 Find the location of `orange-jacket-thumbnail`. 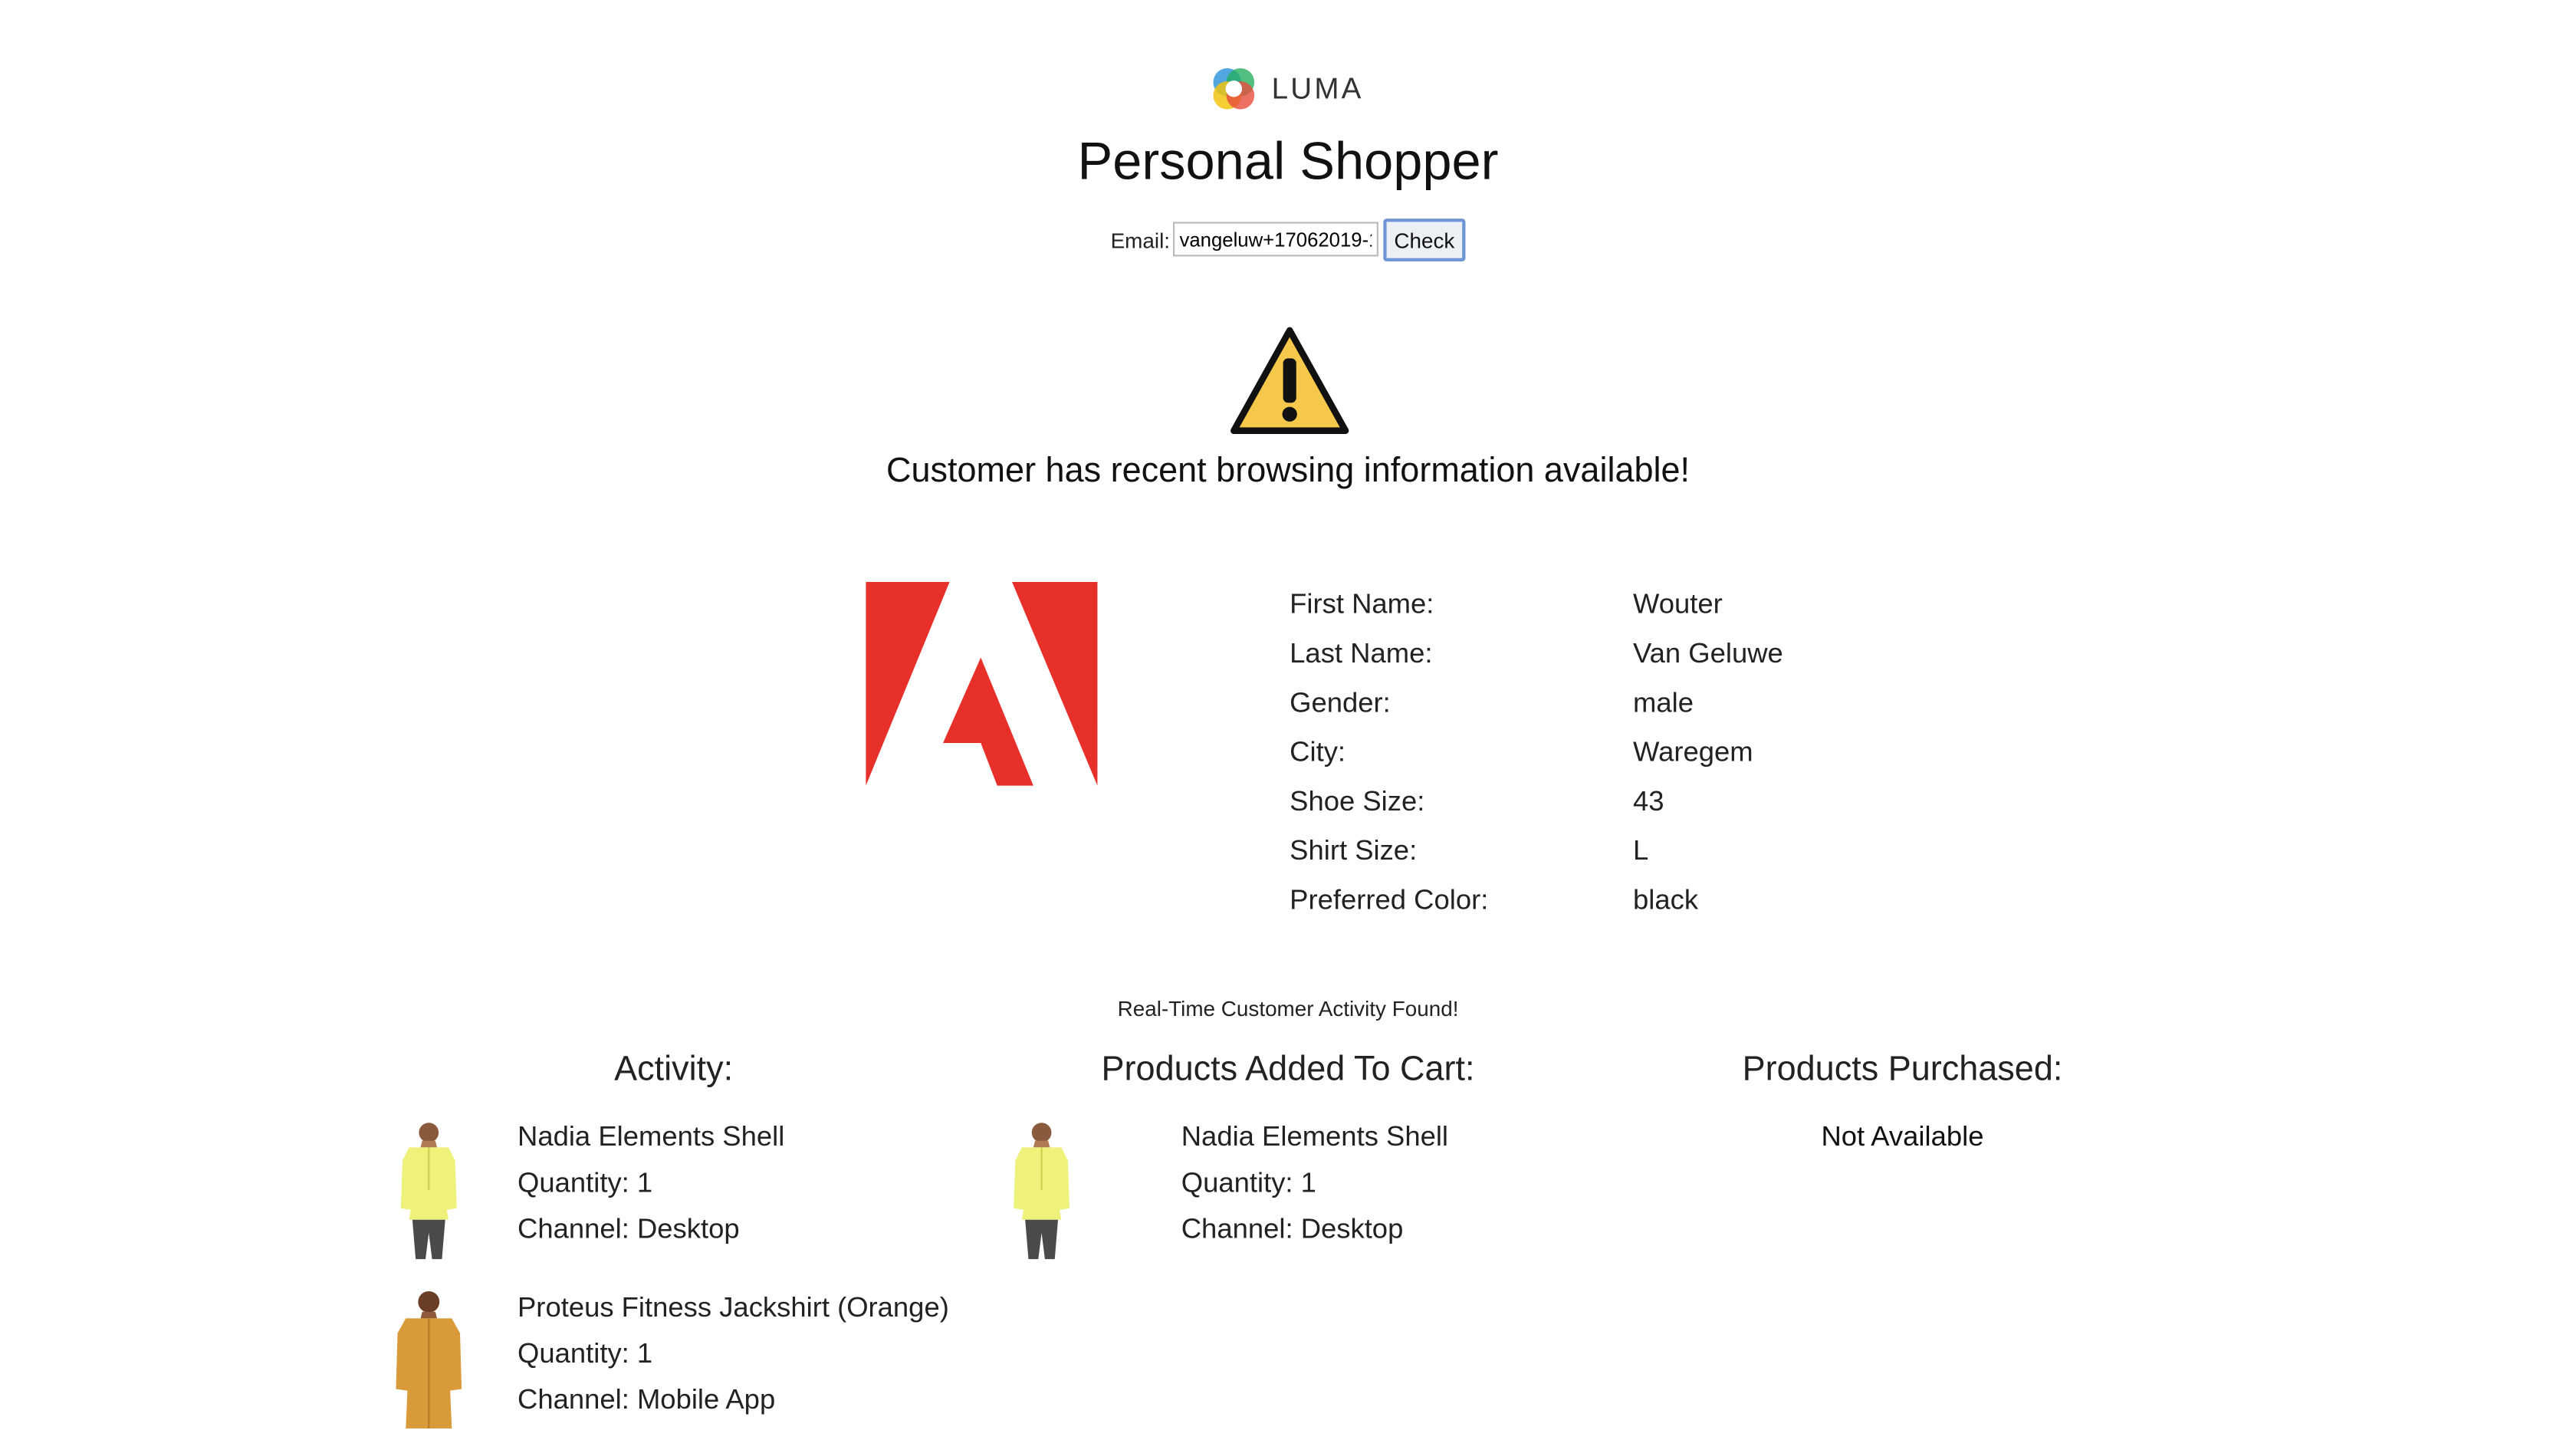

orange-jacket-thumbnail is located at coordinates (429, 1359).